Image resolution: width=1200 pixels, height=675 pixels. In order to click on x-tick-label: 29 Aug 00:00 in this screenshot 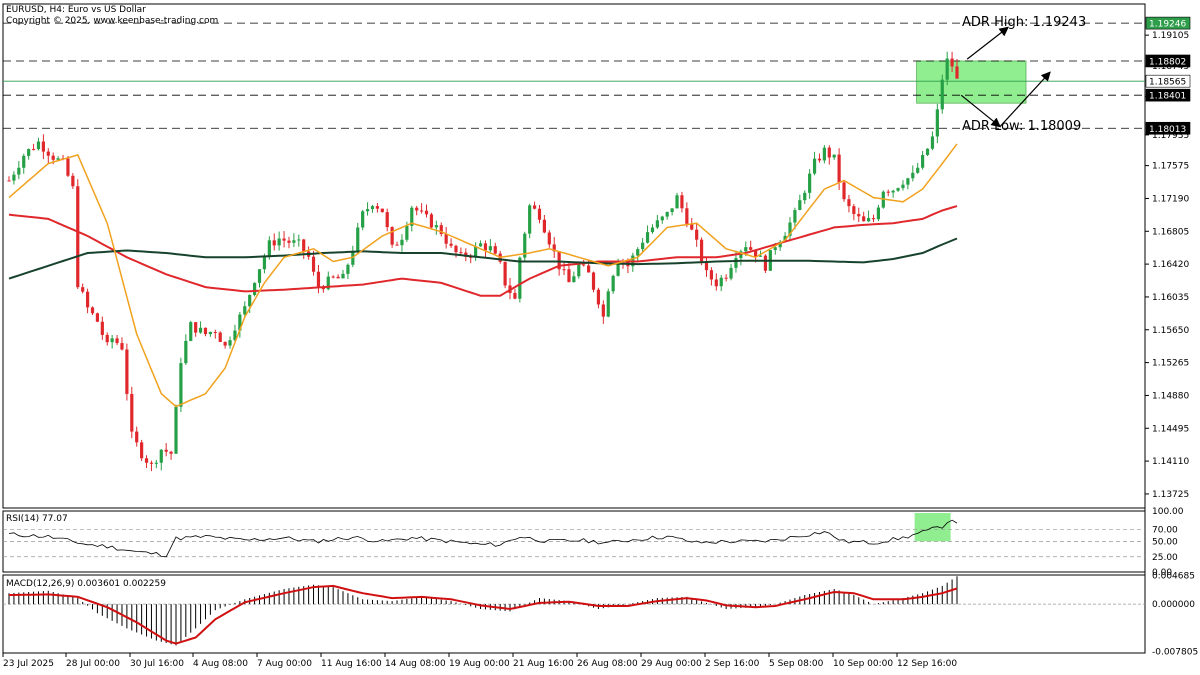, I will do `click(671, 664)`.